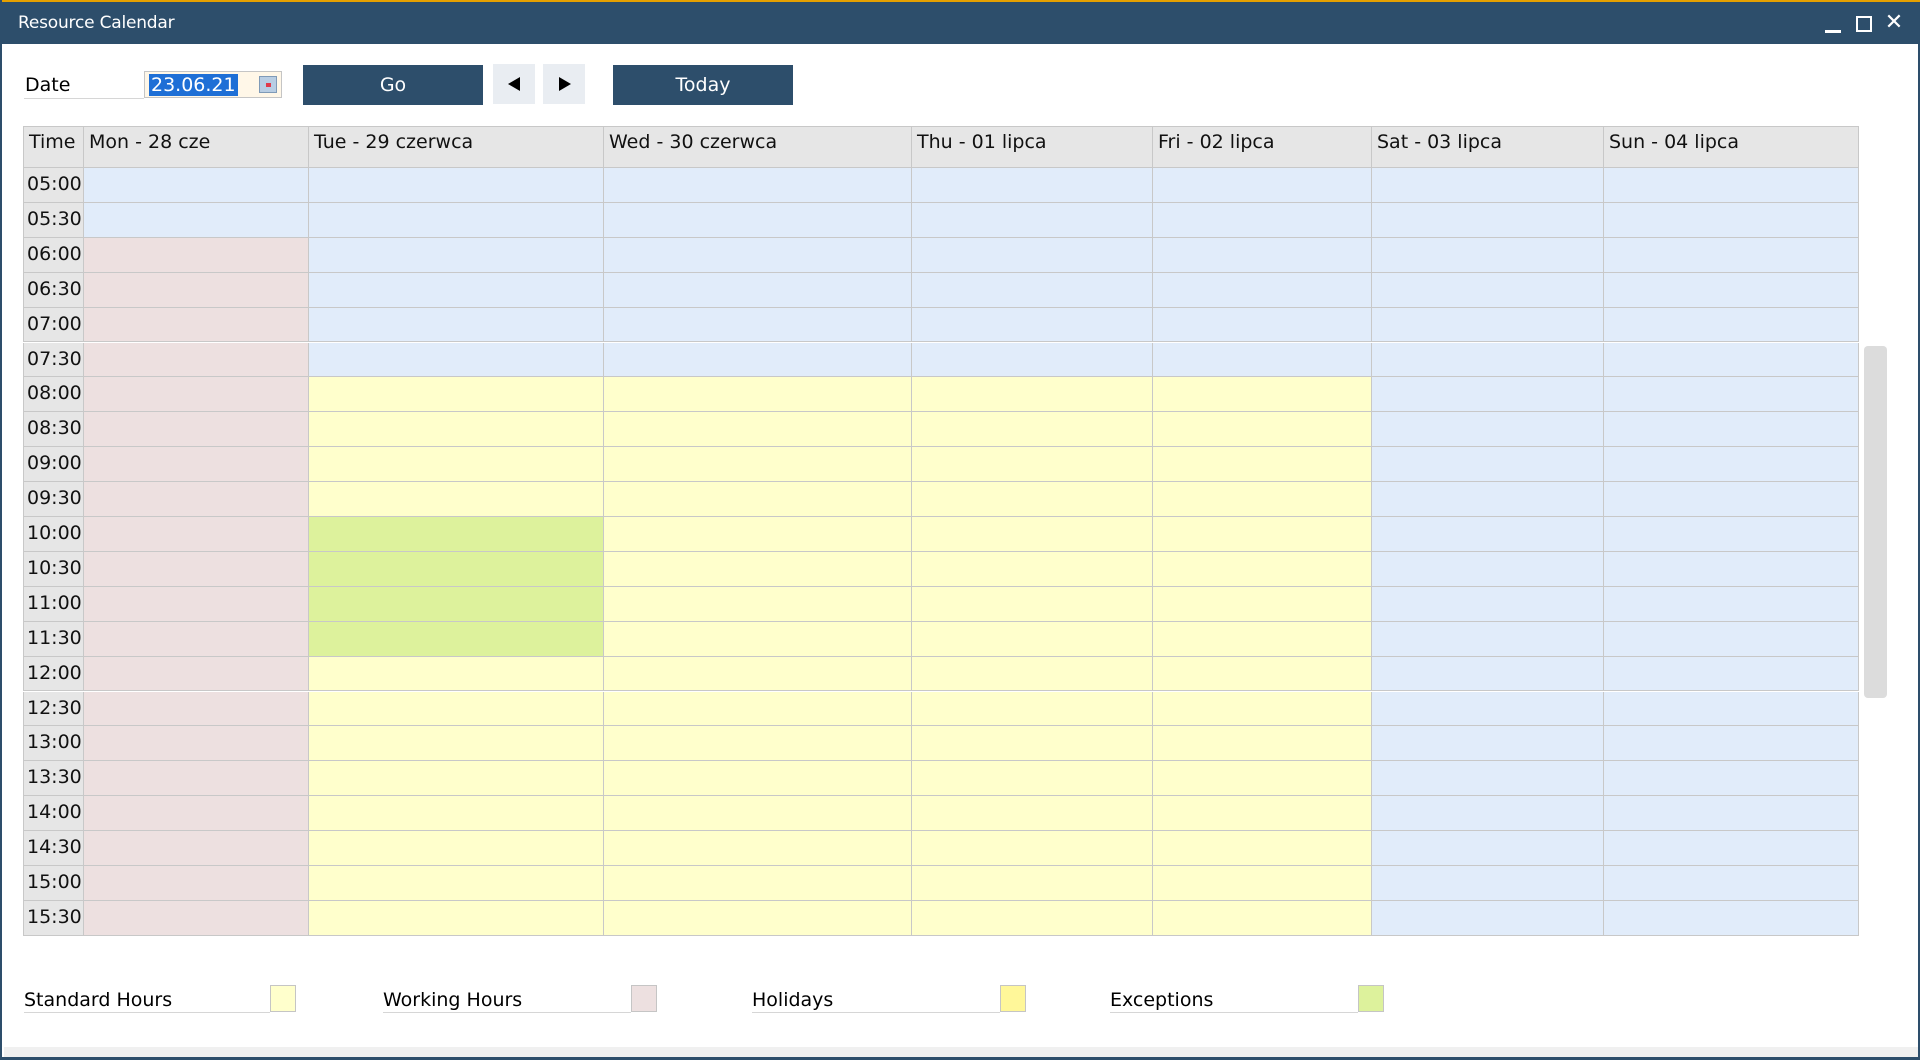 The height and width of the screenshot is (1060, 1920). I want to click on date-input: 23.06.21, so click(213, 84).